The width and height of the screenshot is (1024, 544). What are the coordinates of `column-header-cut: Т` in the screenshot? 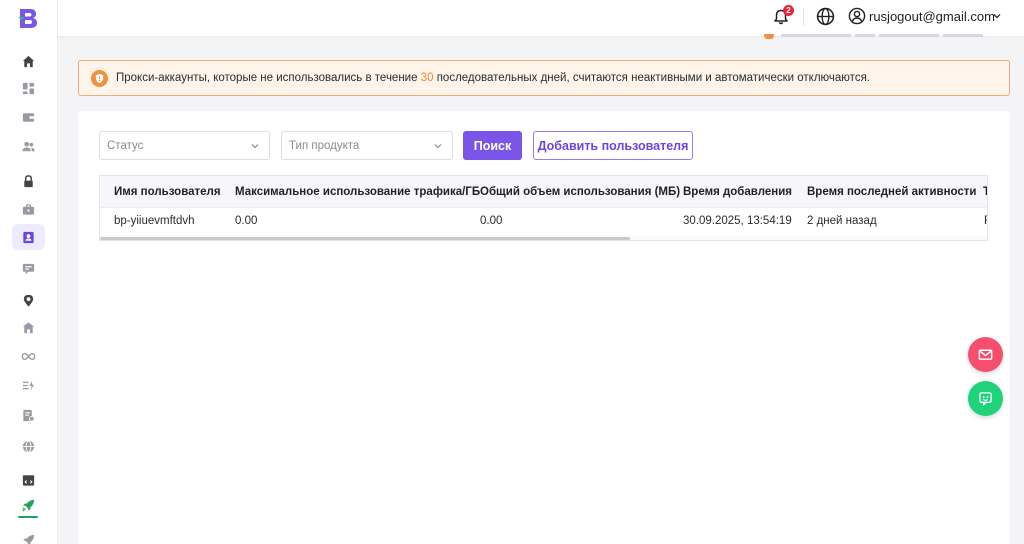 It's located at (985, 192).